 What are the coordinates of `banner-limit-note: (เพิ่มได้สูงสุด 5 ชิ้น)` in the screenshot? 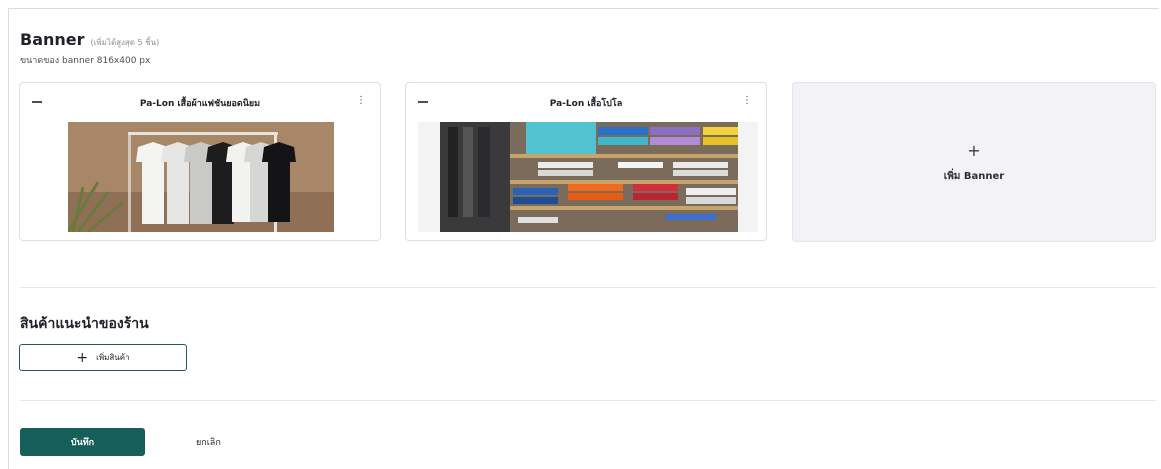 It's located at (125, 42).